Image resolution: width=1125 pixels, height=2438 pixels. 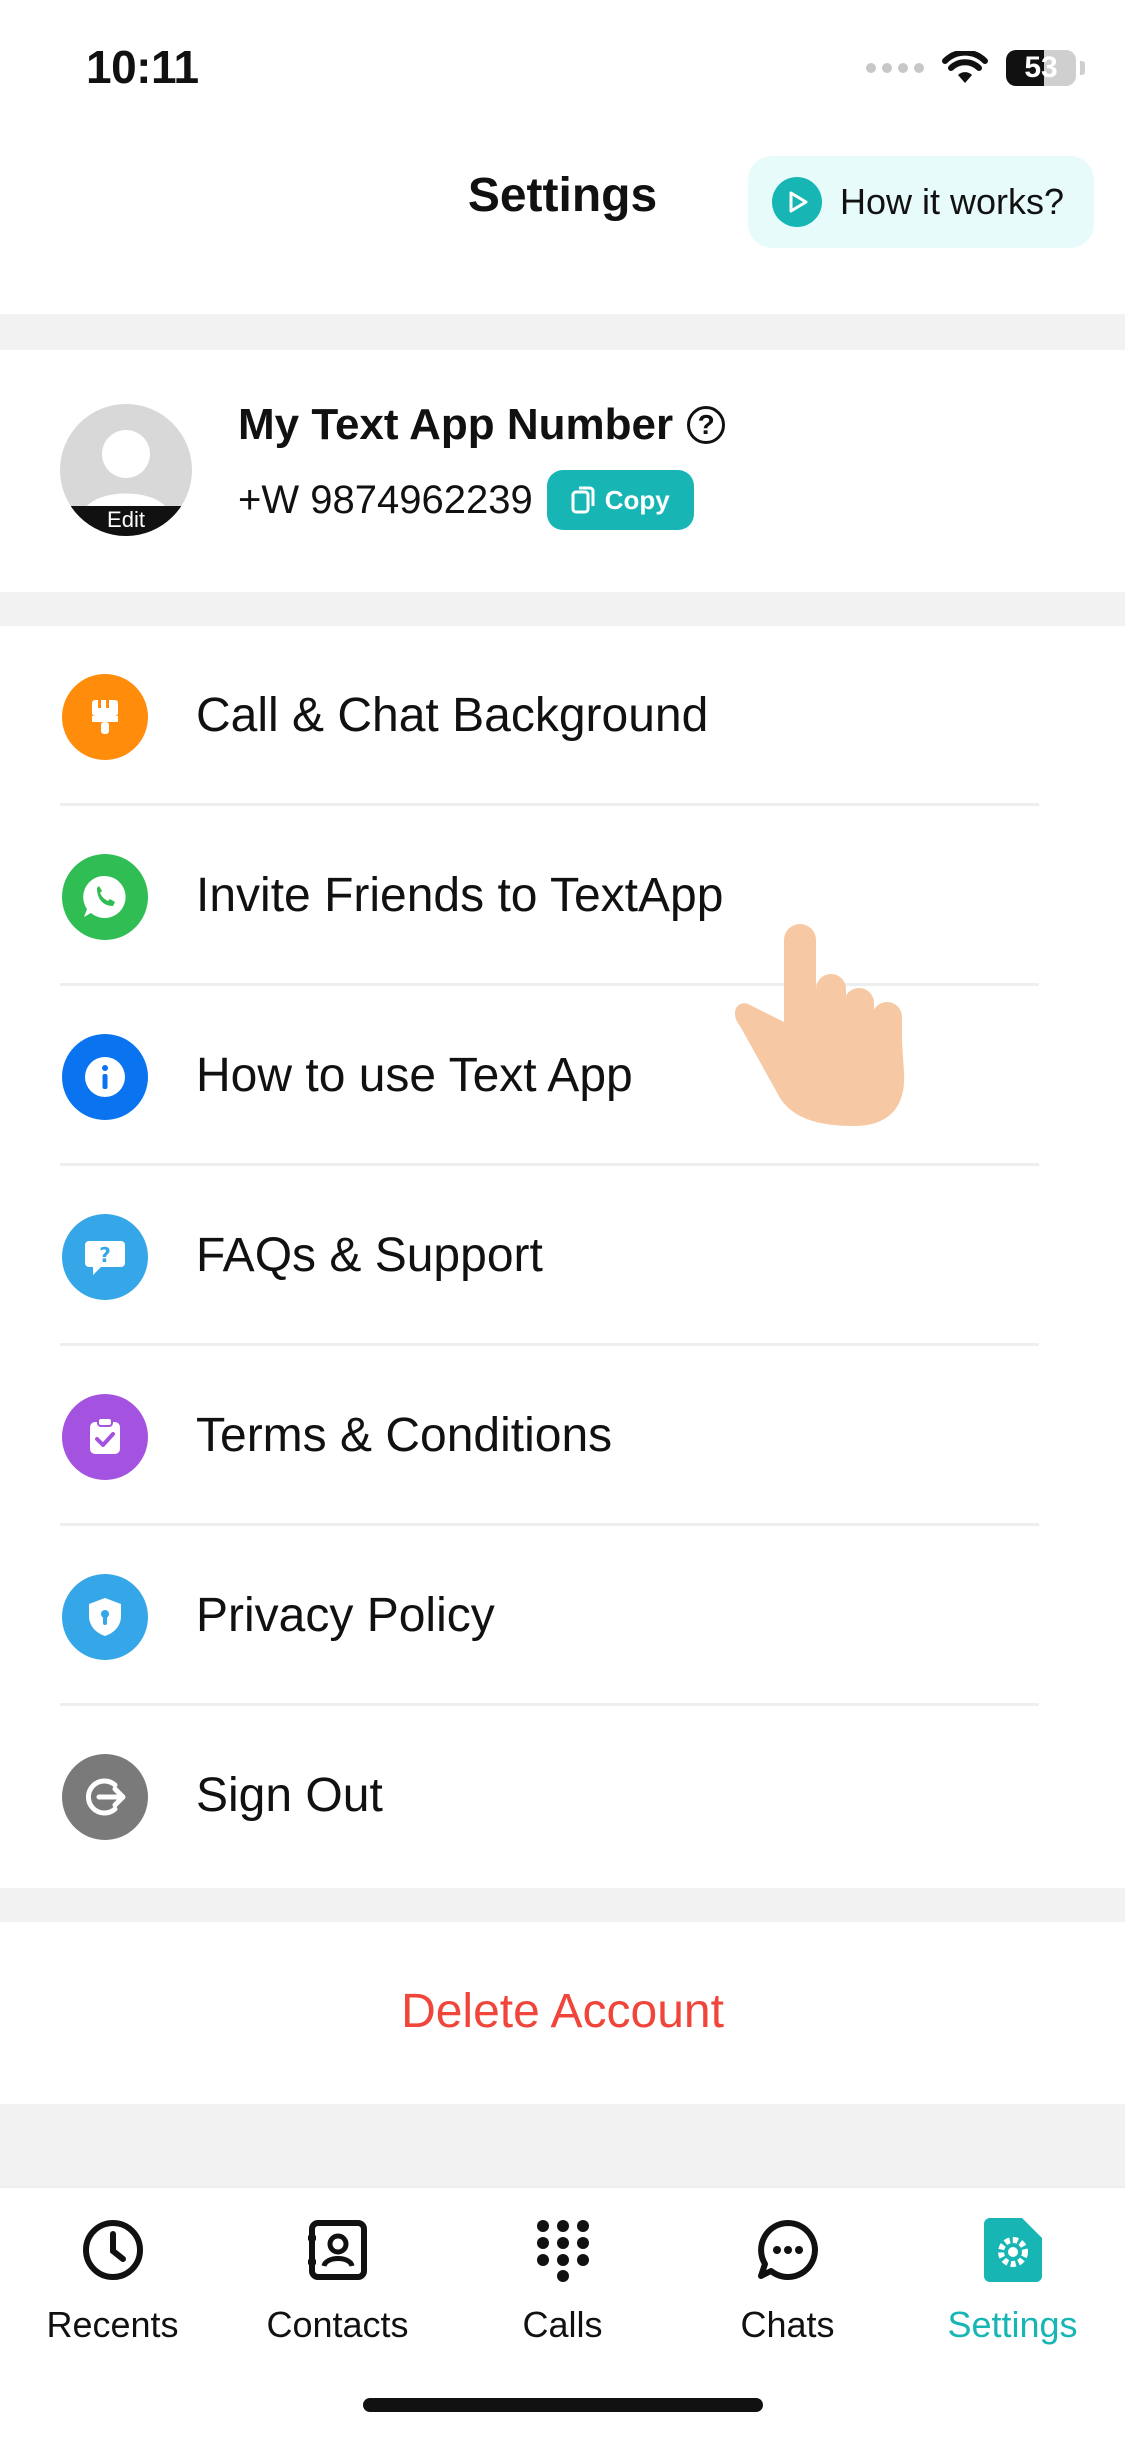 I want to click on tab-settings: Settings, so click(x=1012, y=2278).